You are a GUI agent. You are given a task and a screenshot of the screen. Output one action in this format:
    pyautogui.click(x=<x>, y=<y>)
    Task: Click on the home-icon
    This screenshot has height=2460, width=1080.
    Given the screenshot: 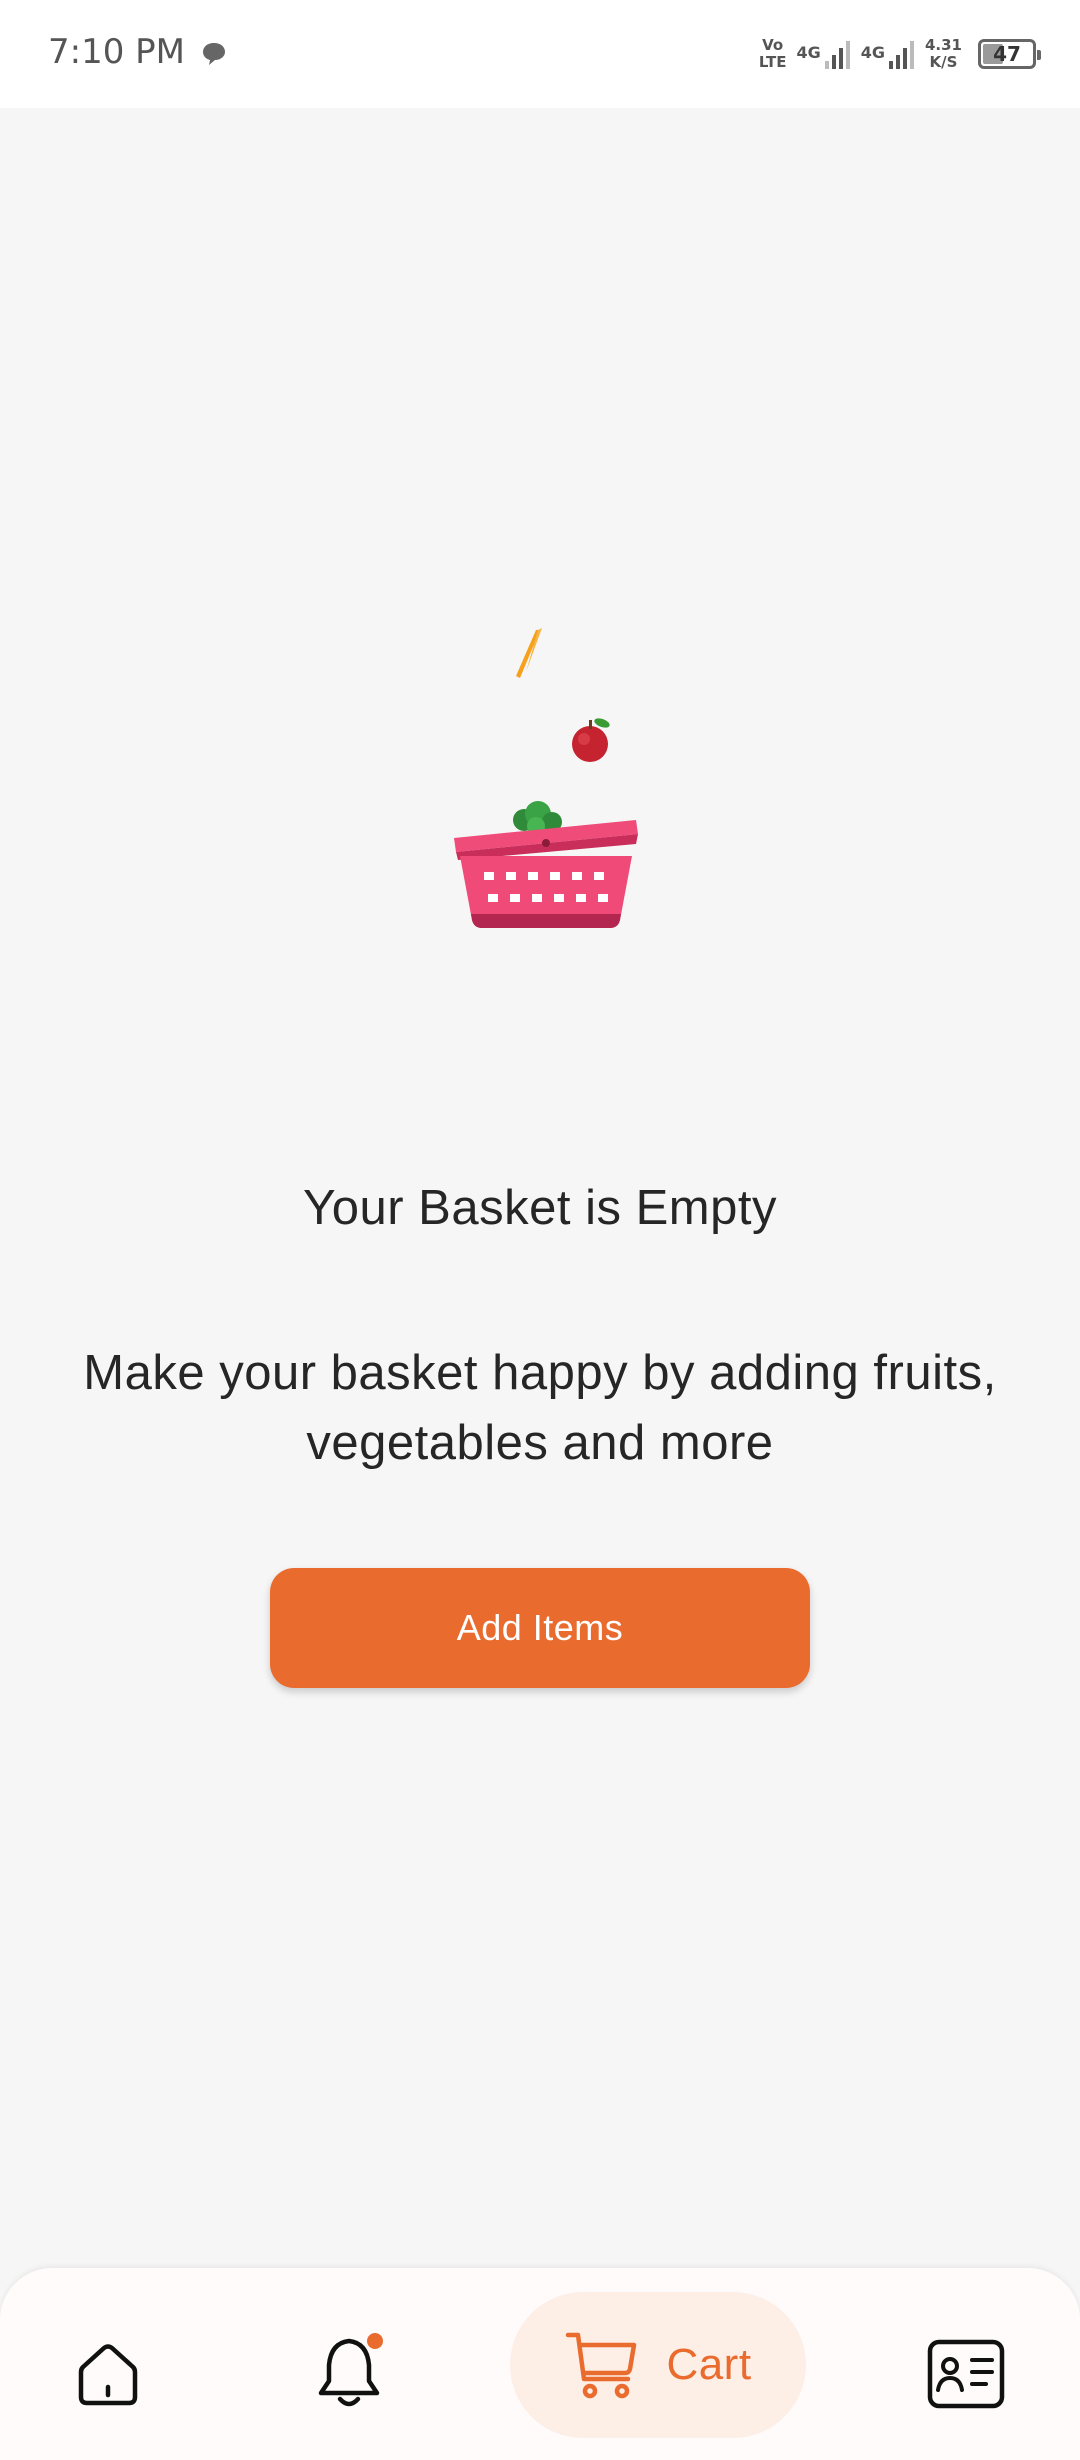 What is the action you would take?
    pyautogui.click(x=108, y=2375)
    